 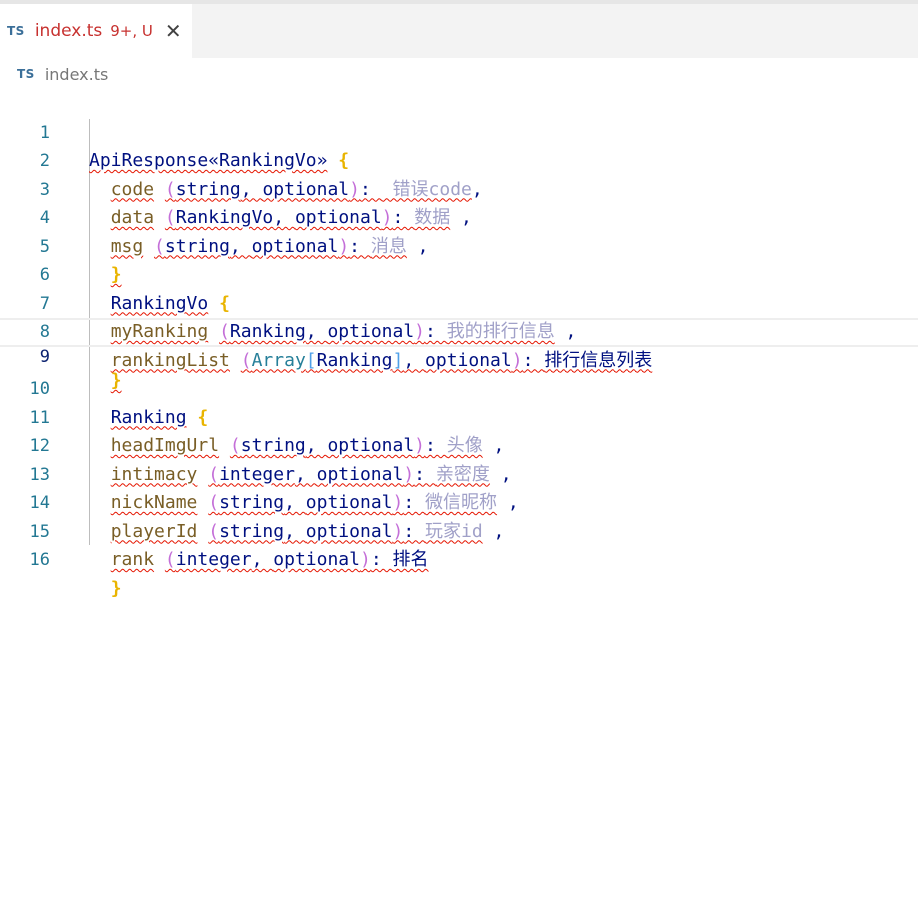 I want to click on close-icon: ✕, so click(x=173, y=31).